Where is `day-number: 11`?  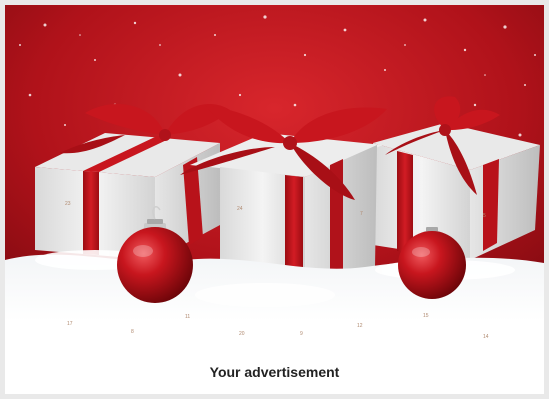
day-number: 11 is located at coordinates (187, 317).